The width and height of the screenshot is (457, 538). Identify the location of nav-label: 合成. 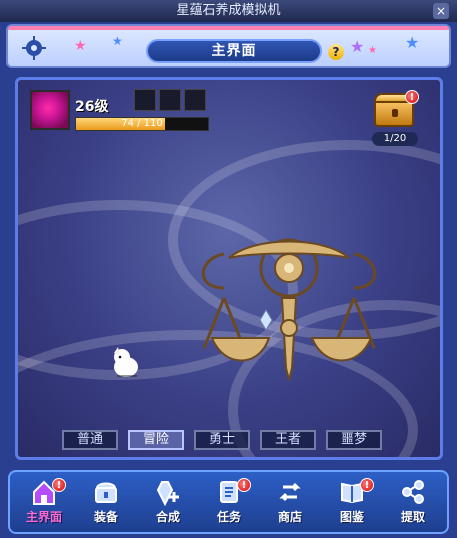
(167, 517).